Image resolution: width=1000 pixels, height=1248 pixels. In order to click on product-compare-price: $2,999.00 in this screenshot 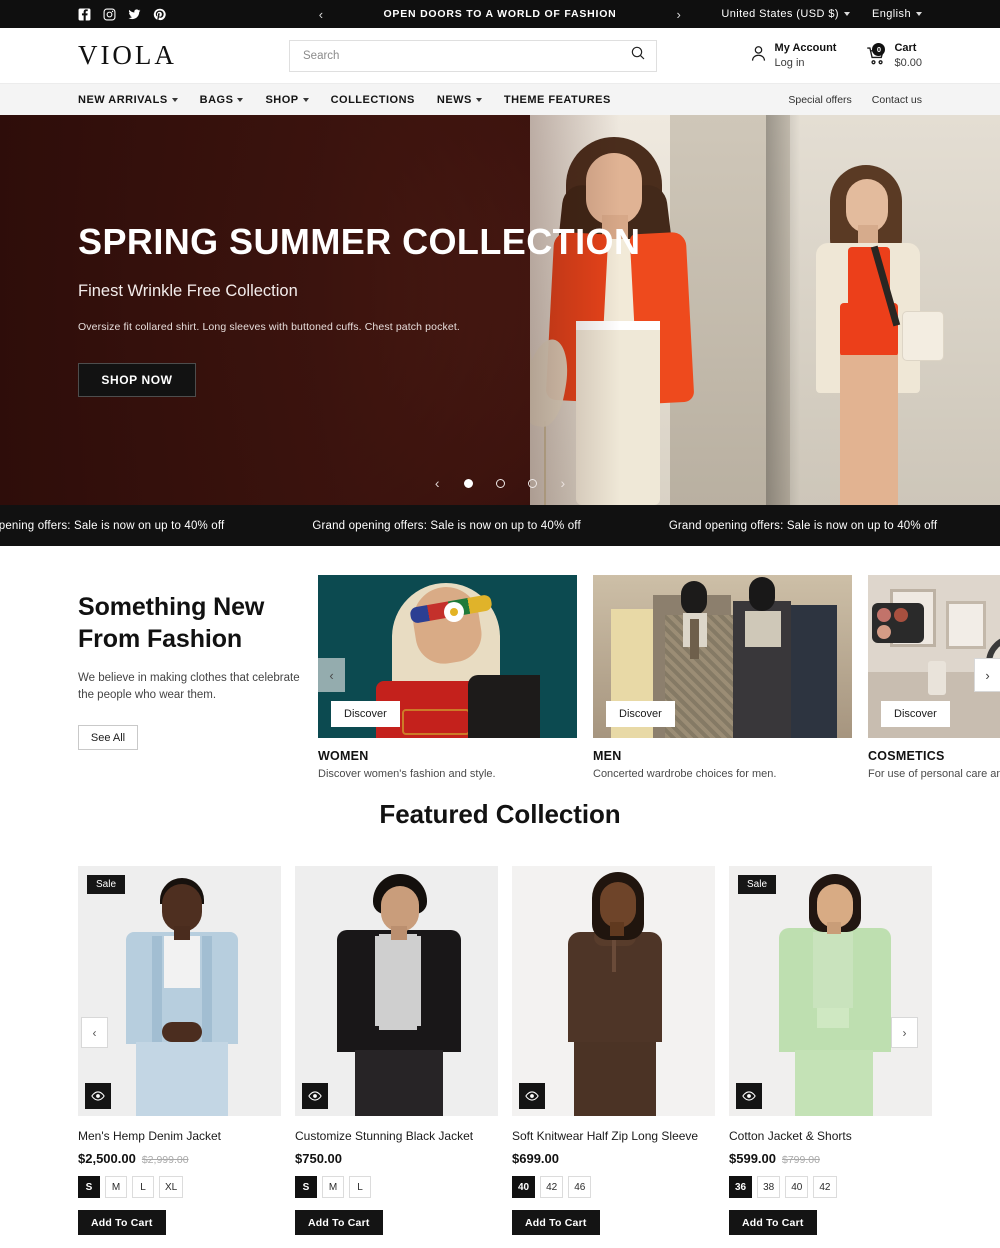, I will do `click(165, 1160)`.